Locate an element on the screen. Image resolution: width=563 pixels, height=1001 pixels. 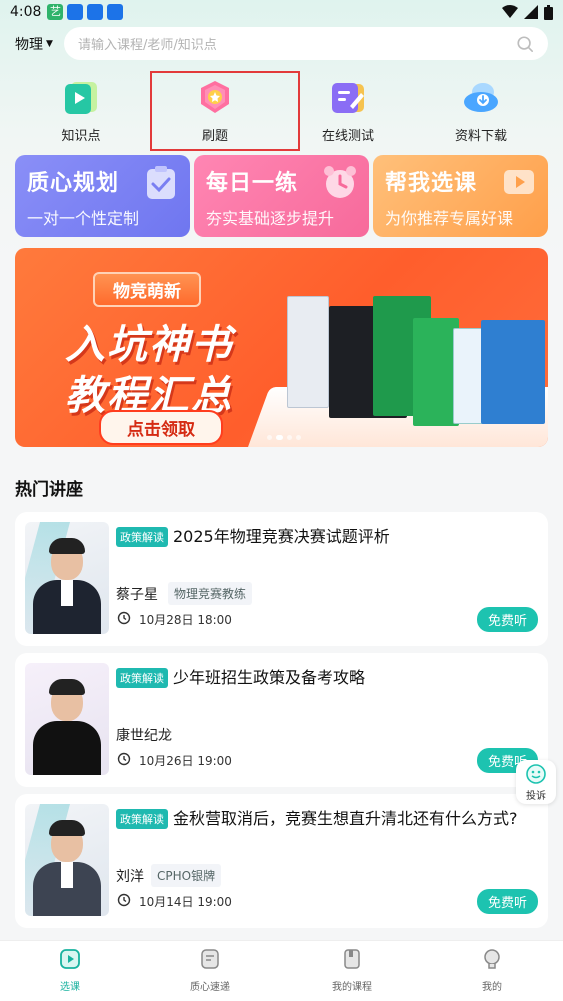
feature-card-subtitle: 夯实基础逐步提升 is located at coordinates (270, 218).